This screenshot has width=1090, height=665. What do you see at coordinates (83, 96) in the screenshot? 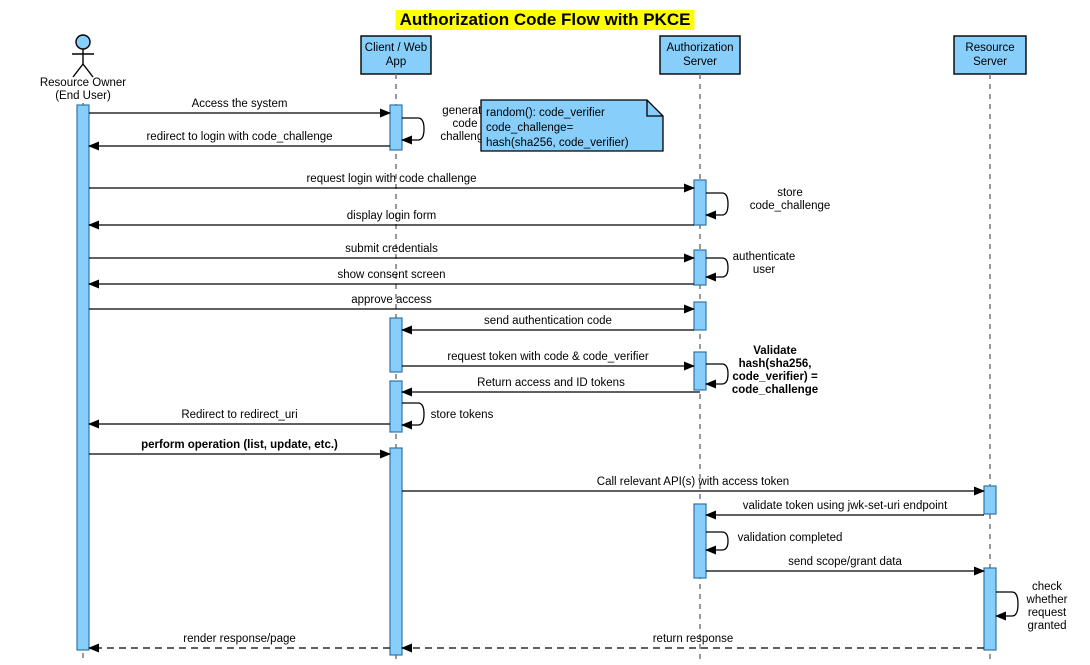
I see `participant-label: (End User)` at bounding box center [83, 96].